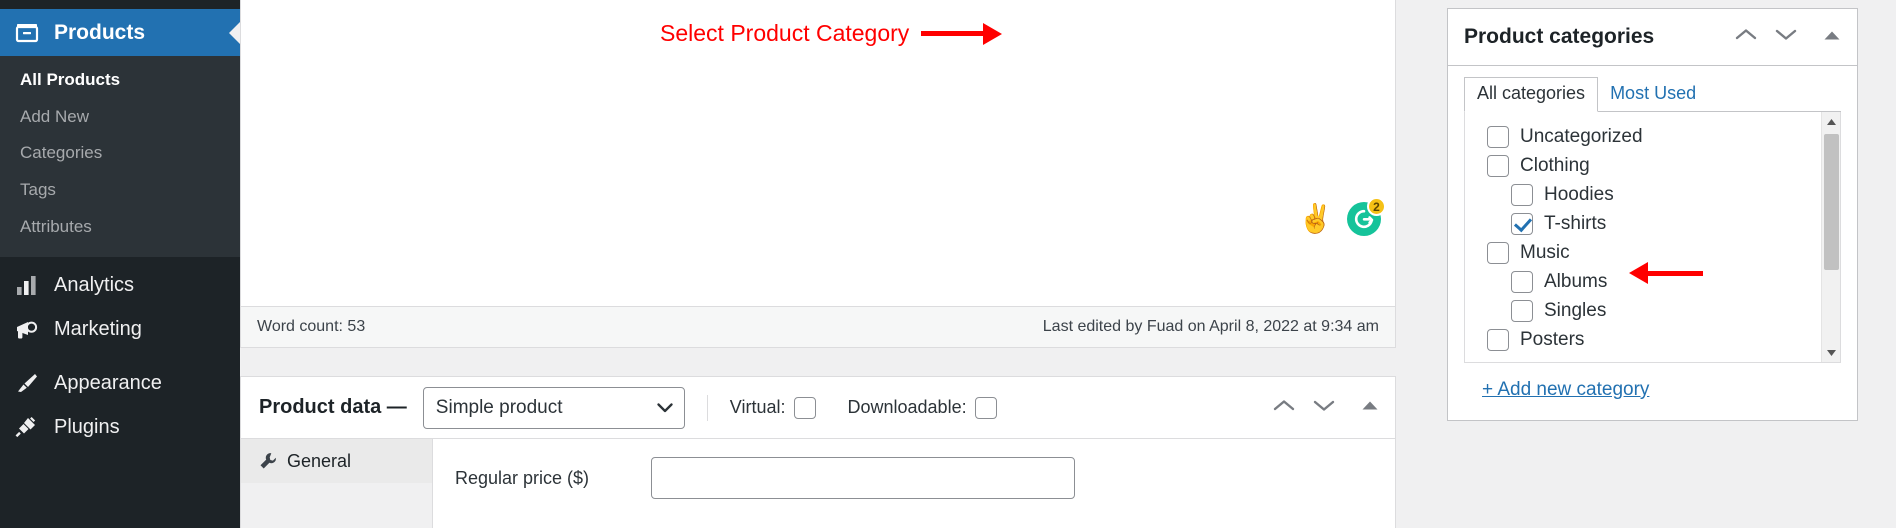 Image resolution: width=1896 pixels, height=528 pixels. Describe the element at coordinates (1652, 310) in the screenshot. I see `category-item-singles: Singles` at that location.